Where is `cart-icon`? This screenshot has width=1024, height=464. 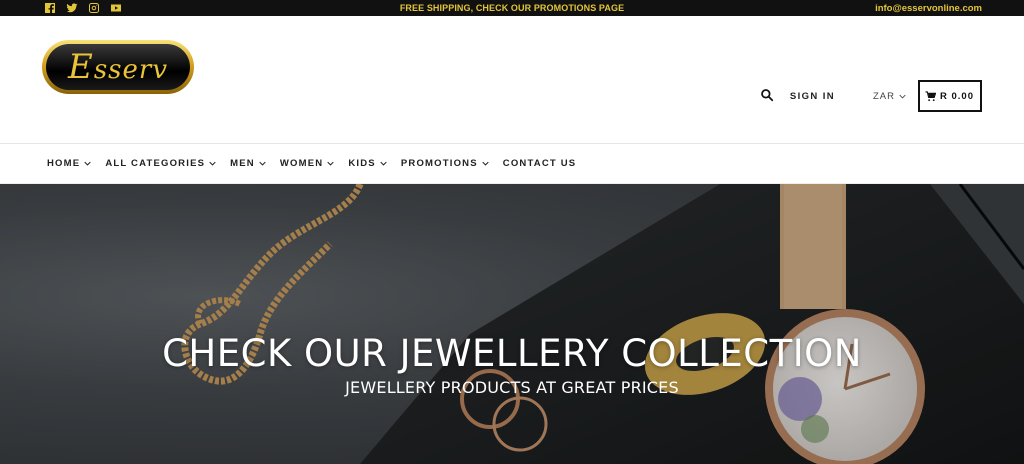
cart-icon is located at coordinates (930, 95).